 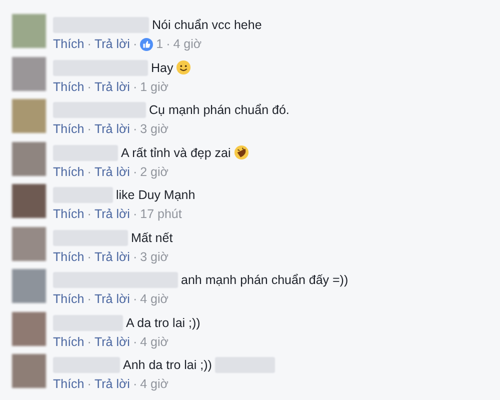 I want to click on comment-text: Cụ mạnh phán chuẩn đó., so click(x=219, y=110).